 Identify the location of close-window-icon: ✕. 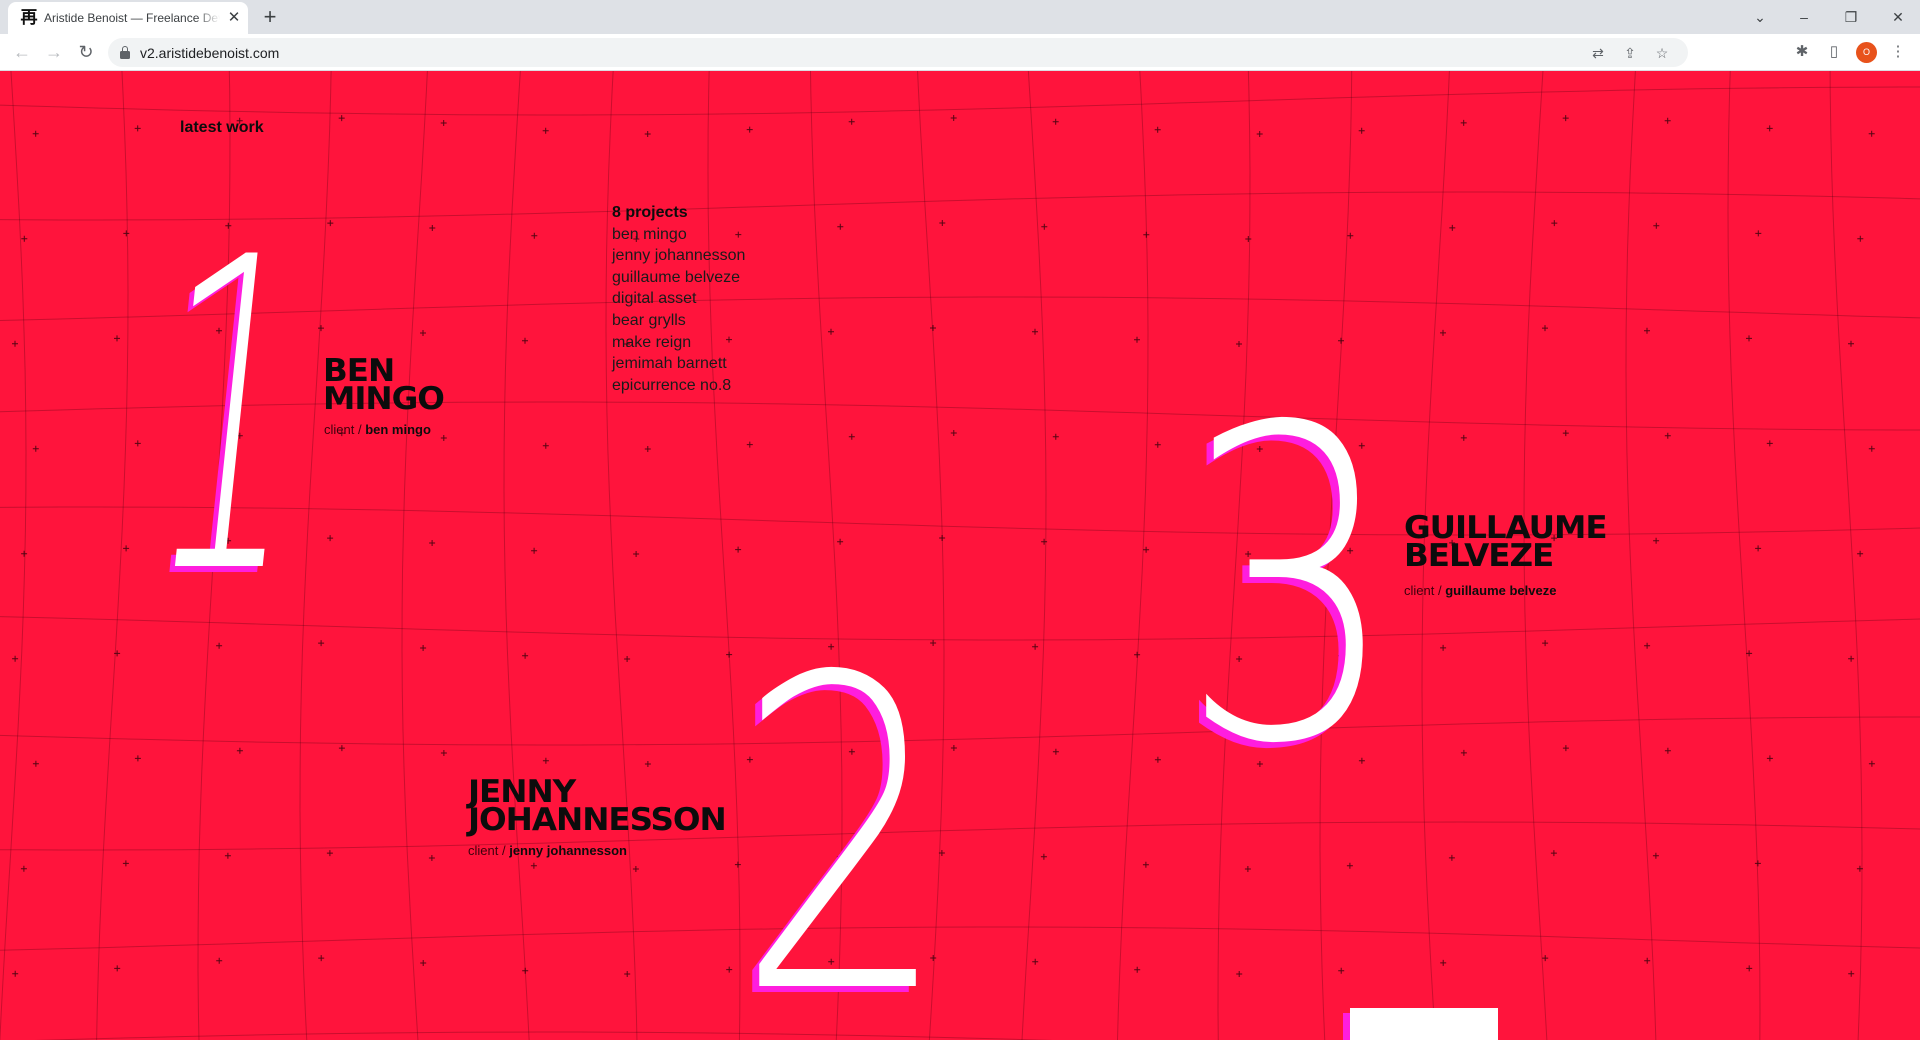
(1898, 17).